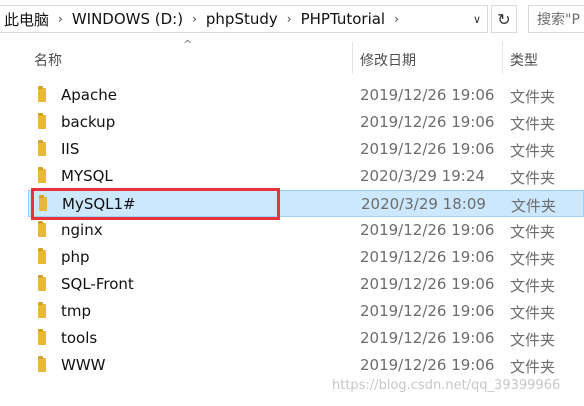 The height and width of the screenshot is (406, 584). What do you see at coordinates (306, 122) in the screenshot?
I see `file-row: backup 2019/12/26 19:06 文件夹` at bounding box center [306, 122].